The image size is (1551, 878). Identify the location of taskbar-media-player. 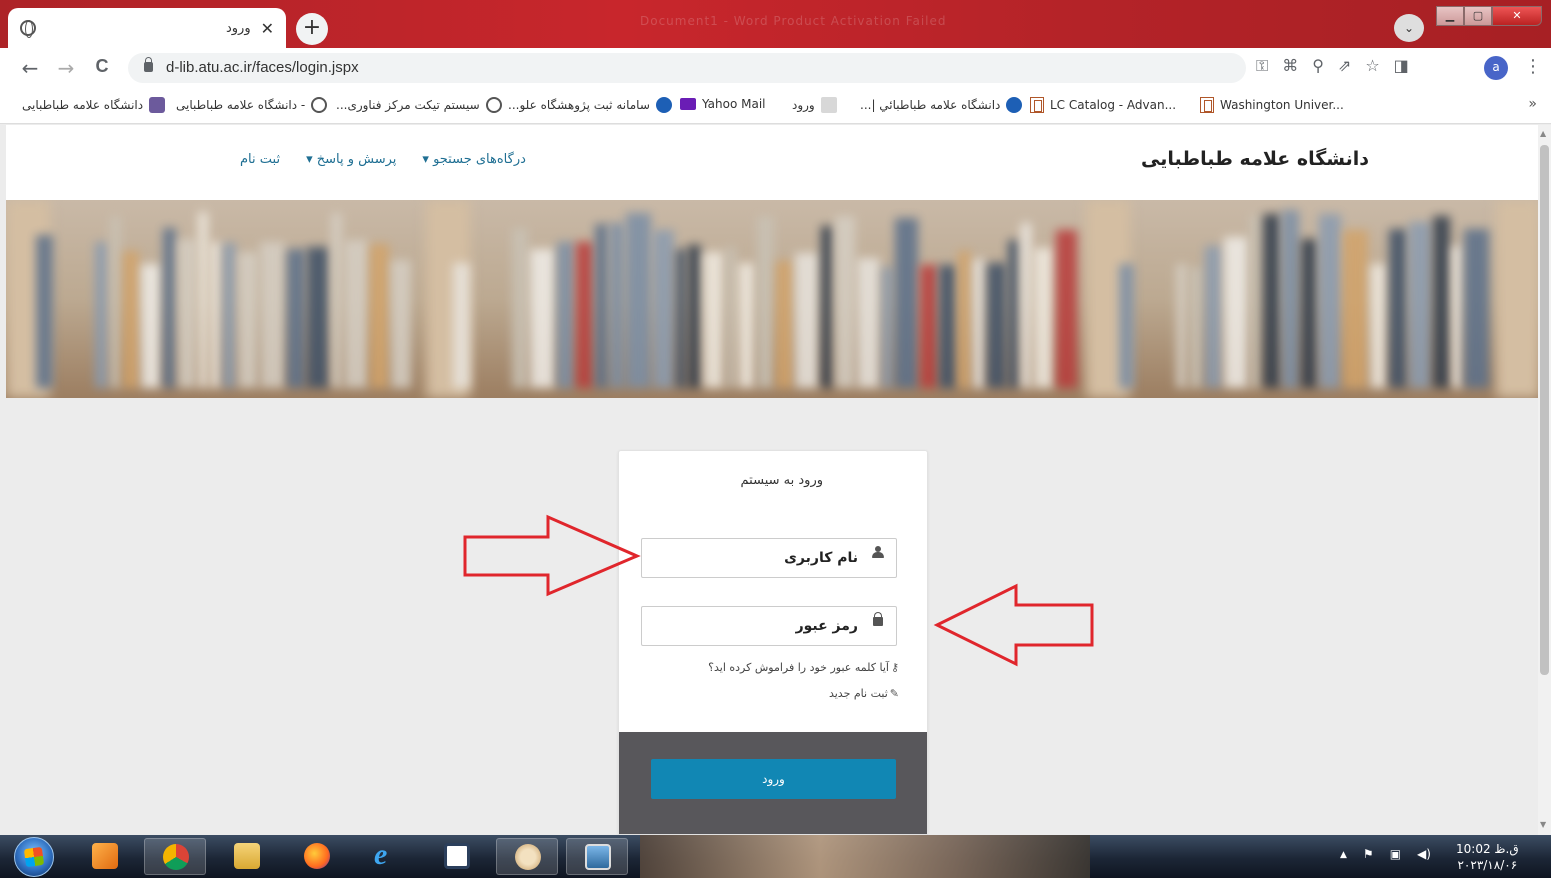
(105, 856).